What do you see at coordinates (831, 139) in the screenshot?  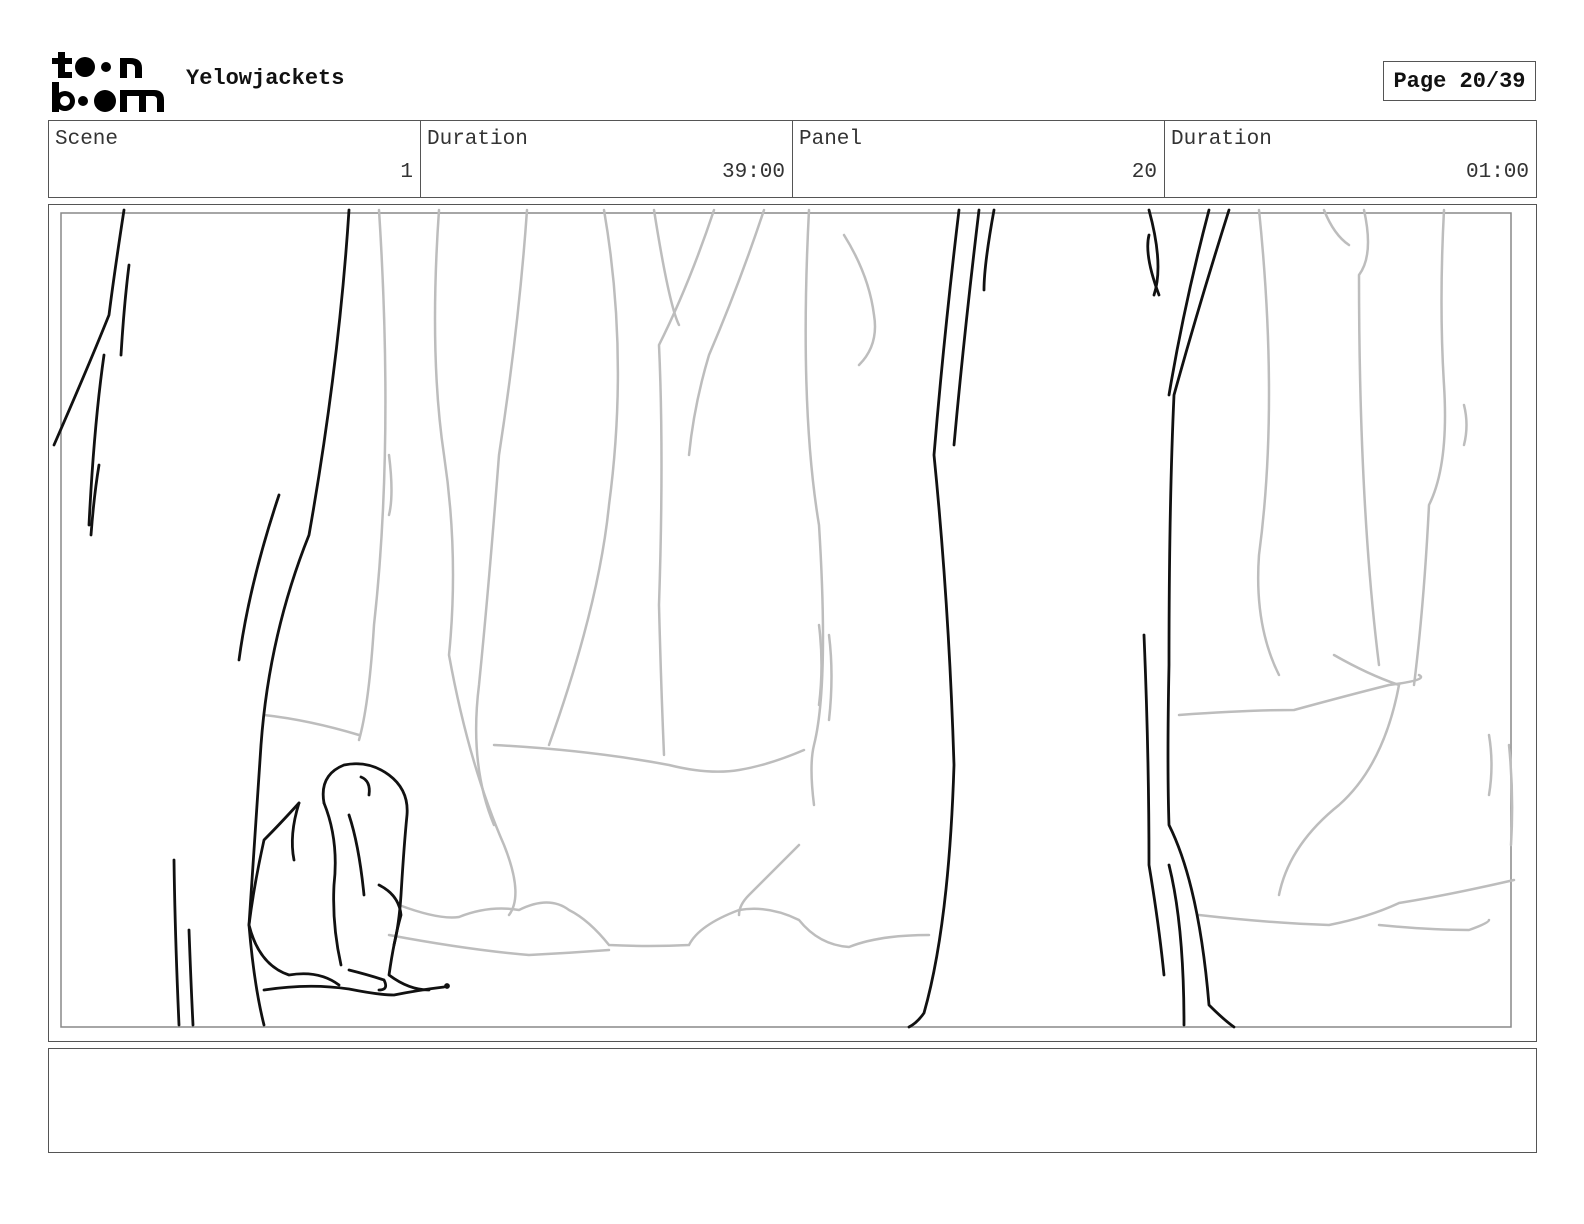 I see `panel-label: Panel` at bounding box center [831, 139].